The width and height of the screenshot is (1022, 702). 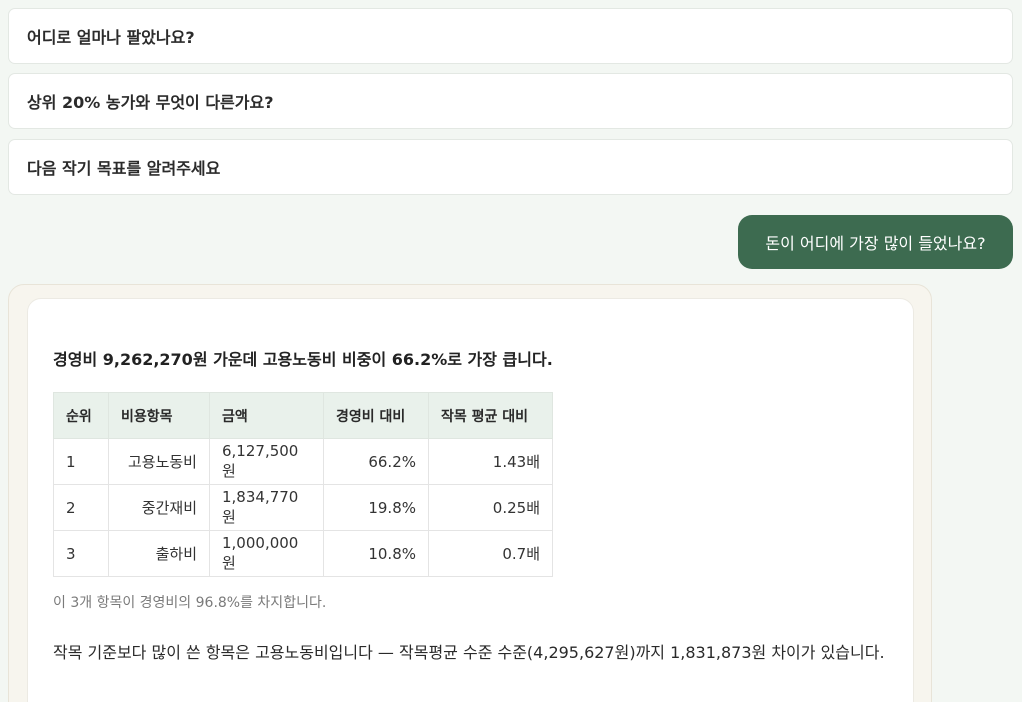 I want to click on cell-cost-item: 고용노동비, so click(x=159, y=461).